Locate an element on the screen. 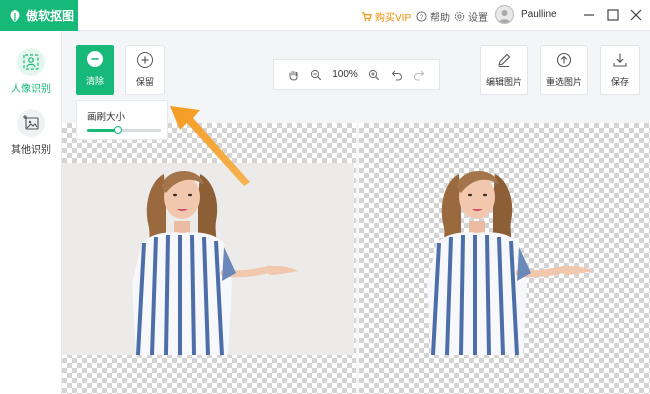 This screenshot has width=650, height=394. undo-icon is located at coordinates (397, 75).